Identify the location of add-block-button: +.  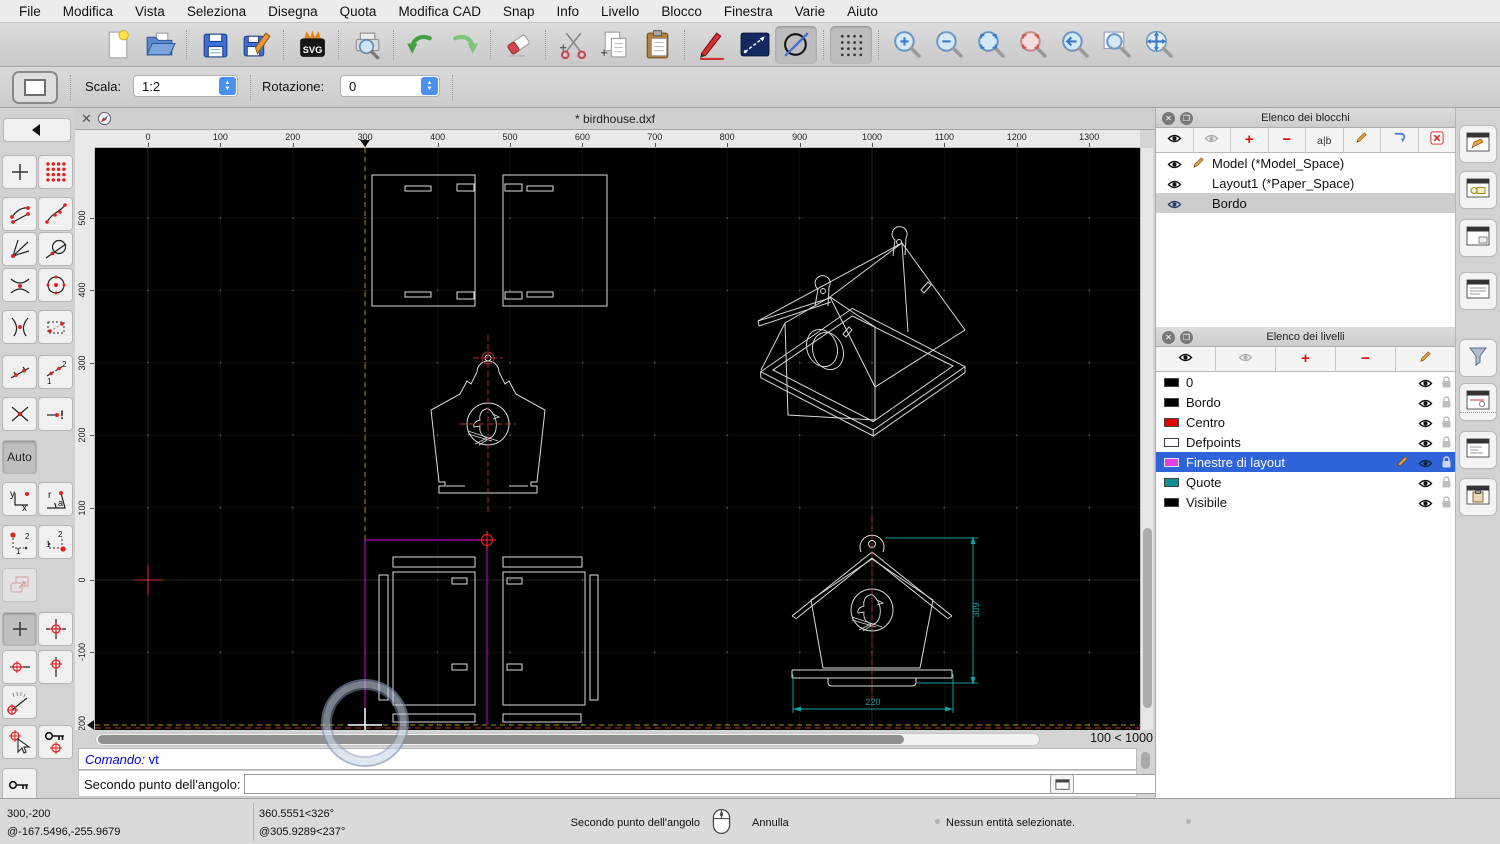
(1250, 140).